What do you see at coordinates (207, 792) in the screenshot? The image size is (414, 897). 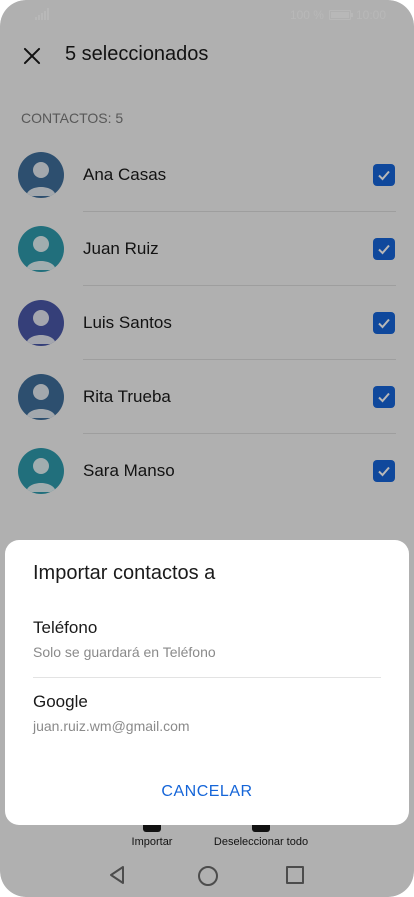 I see `cancel-button: CANCELAR` at bounding box center [207, 792].